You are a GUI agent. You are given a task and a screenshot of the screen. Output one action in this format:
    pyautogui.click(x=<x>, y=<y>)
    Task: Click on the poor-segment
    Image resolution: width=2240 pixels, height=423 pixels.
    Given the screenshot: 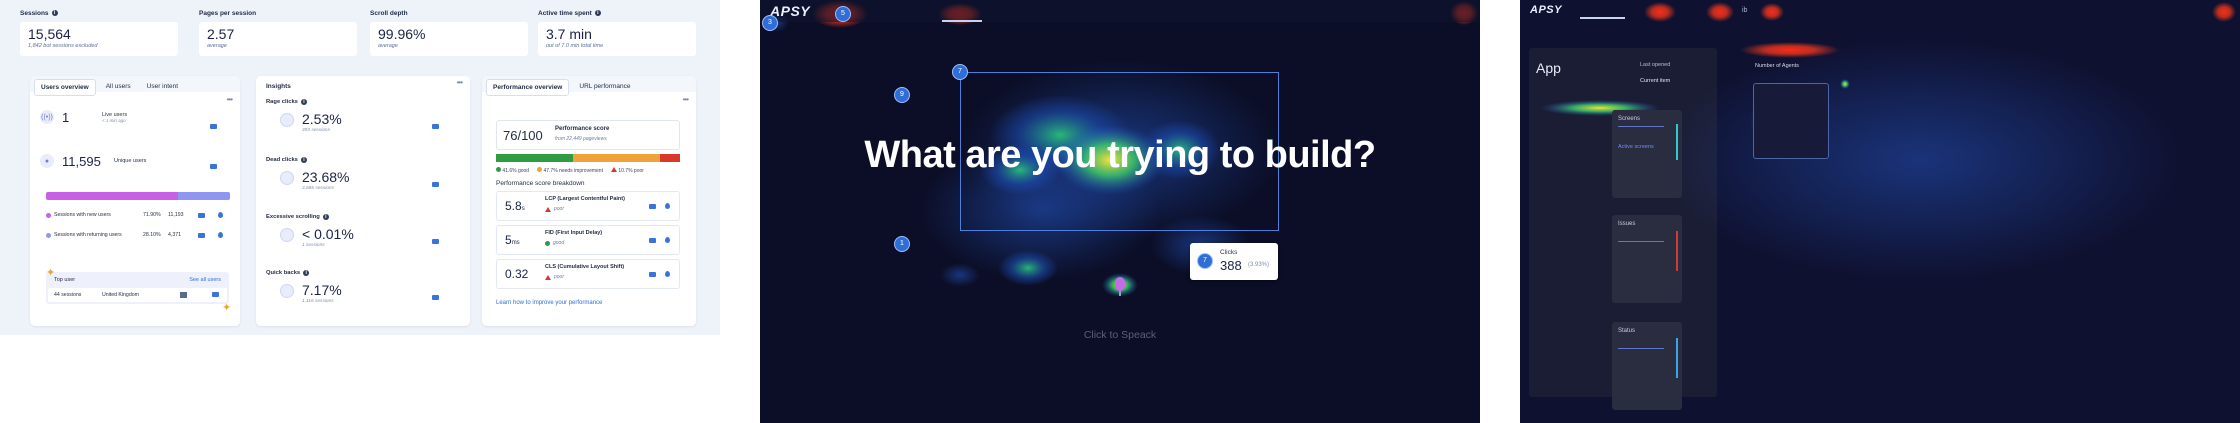 What is the action you would take?
    pyautogui.click(x=670, y=158)
    